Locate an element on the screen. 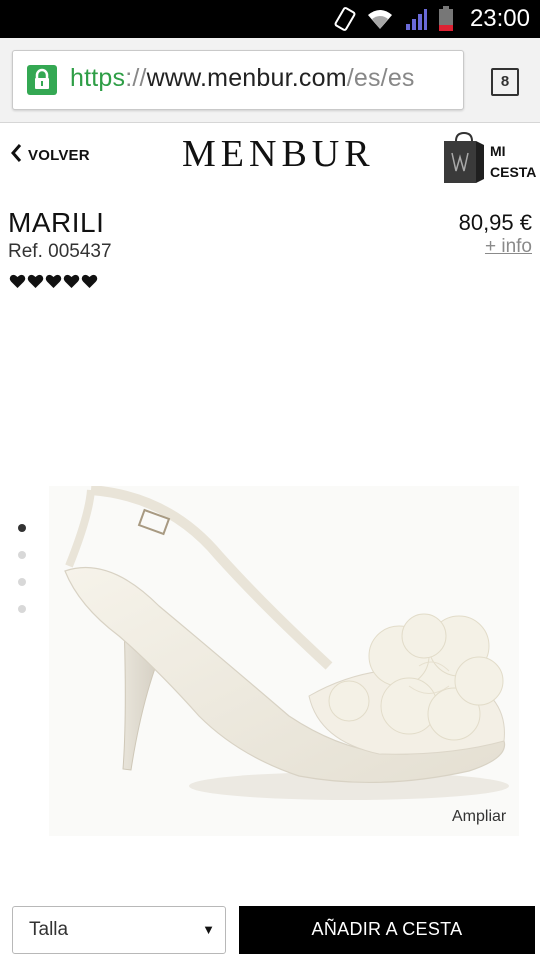 The image size is (540, 960). browser-toolbar: https://www.menbur.com/es/es 8 is located at coordinates (270, 80).